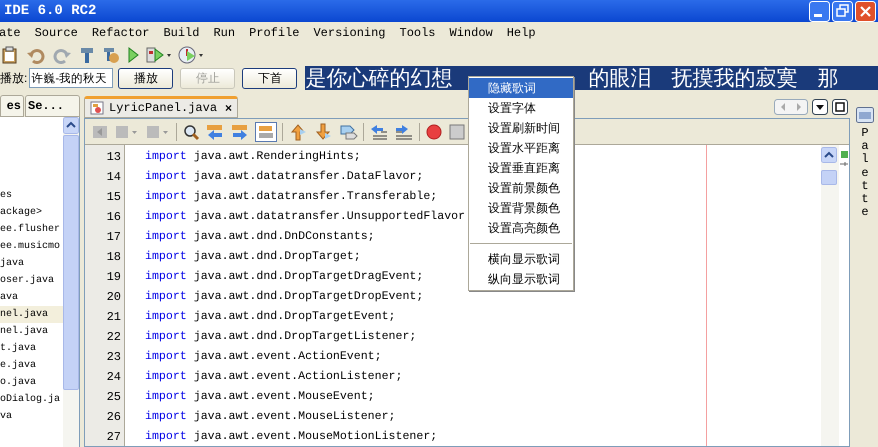  Describe the element at coordinates (113, 237) in the screenshot. I see `line-number: 17` at that location.